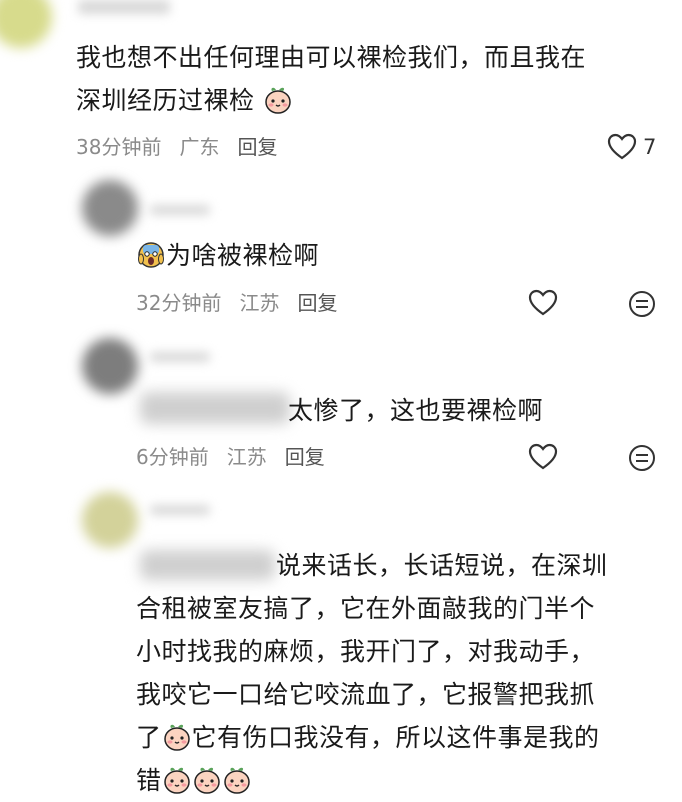  What do you see at coordinates (331, 57) in the screenshot?
I see `comment-text-line: 我也想不出任何理由可以裸检我们，而且我在` at bounding box center [331, 57].